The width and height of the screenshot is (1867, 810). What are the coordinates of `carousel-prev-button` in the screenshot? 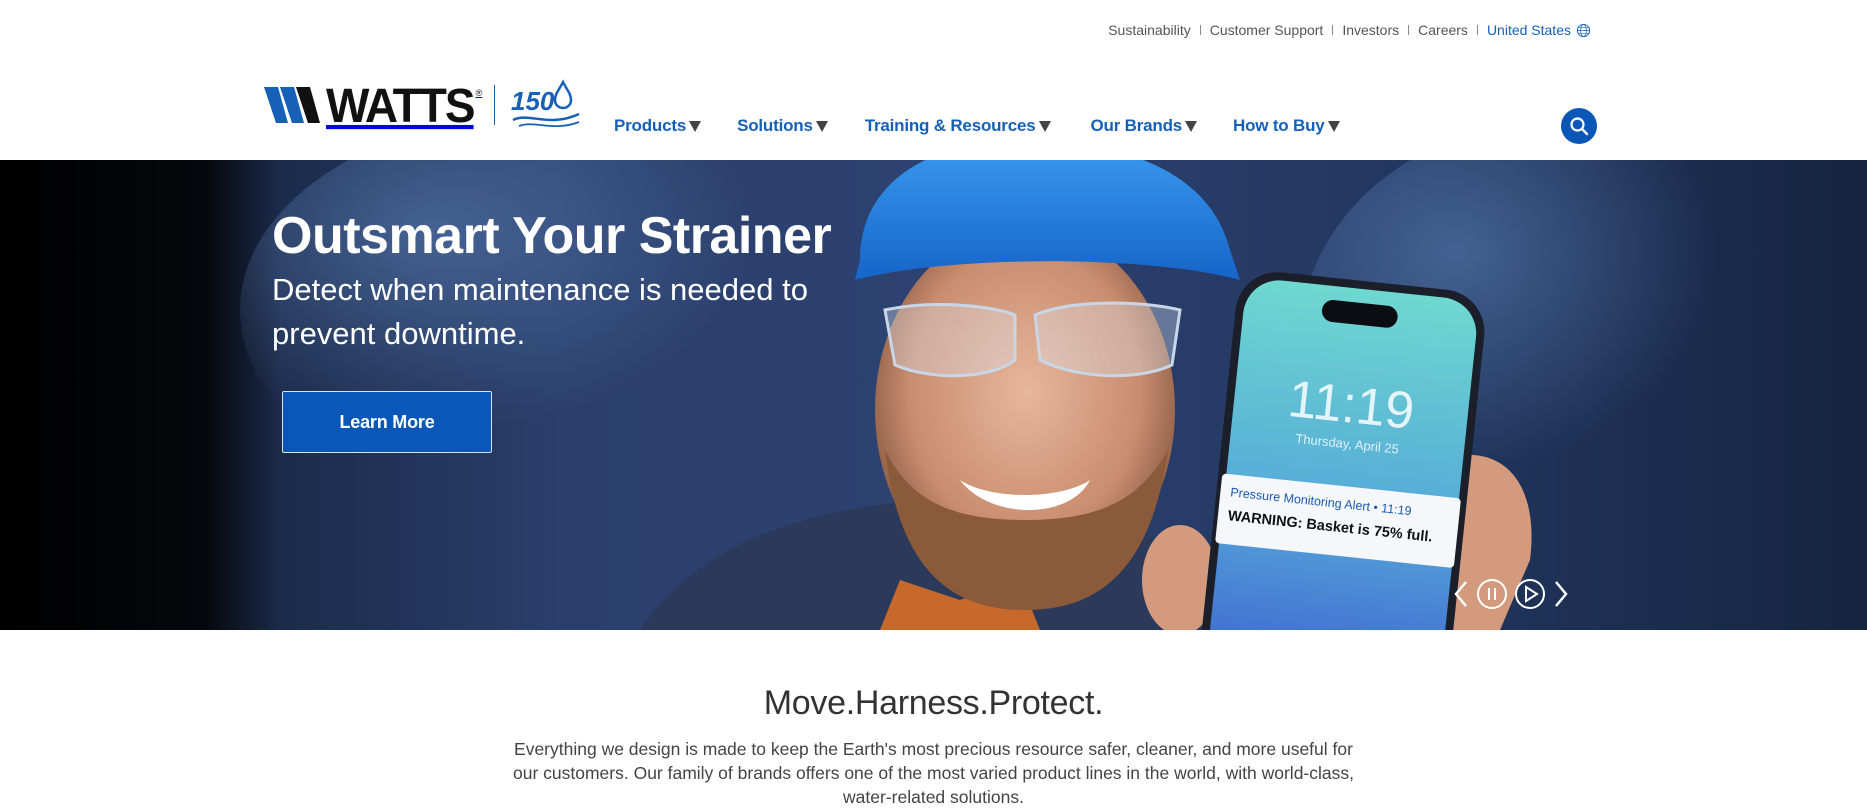 It's located at (1461, 594).